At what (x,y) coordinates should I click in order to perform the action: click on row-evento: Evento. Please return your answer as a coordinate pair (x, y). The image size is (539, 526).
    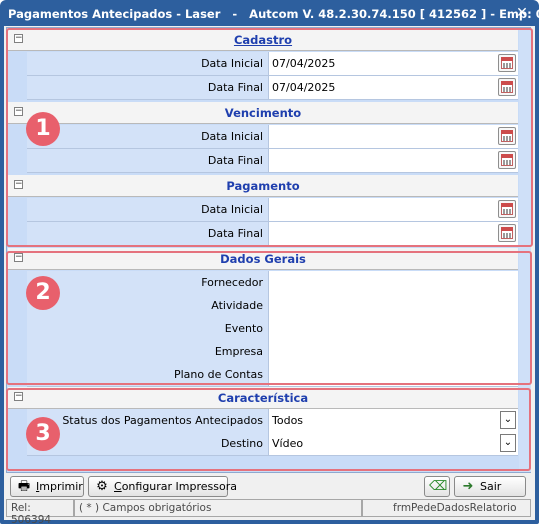
    Looking at the image, I should click on (272, 329).